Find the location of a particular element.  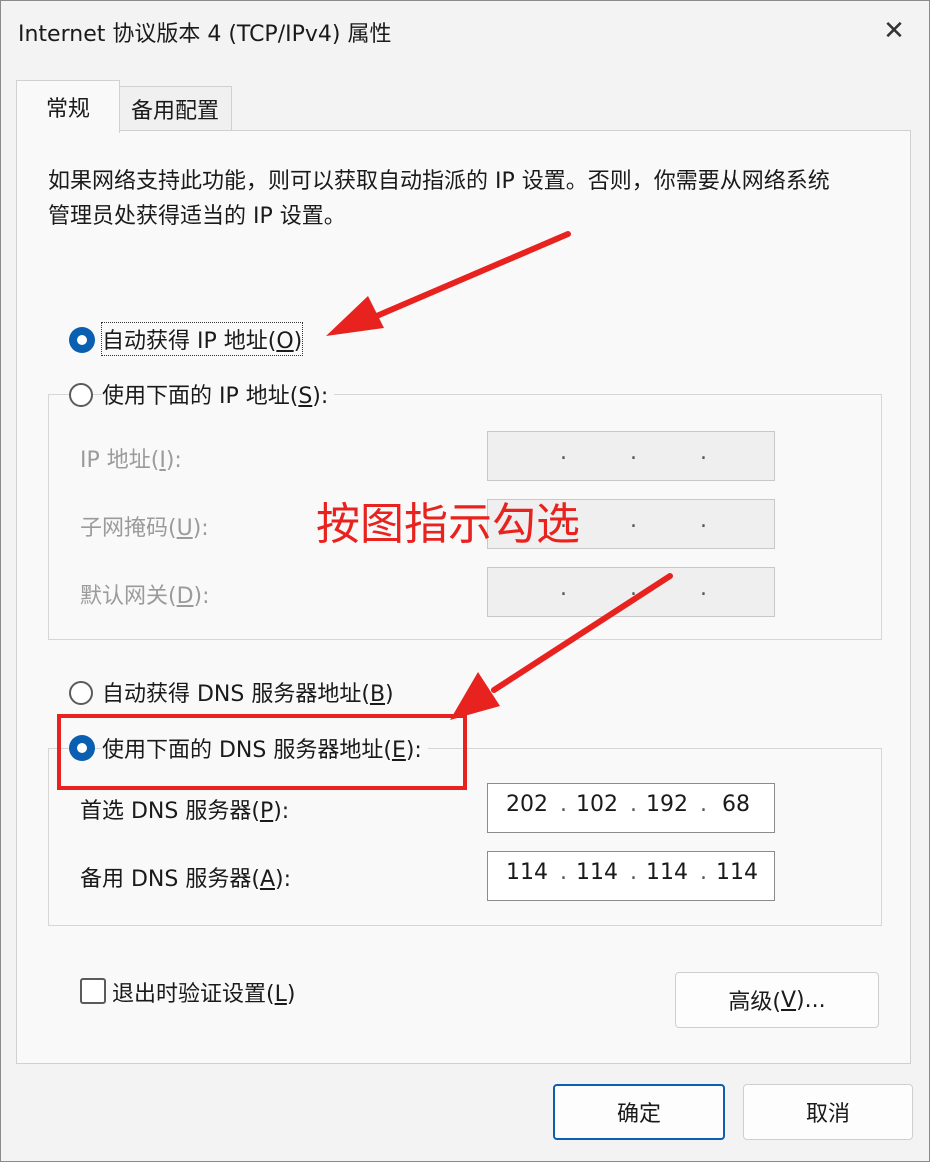

arrow-1-shaft is located at coordinates (470, 276).